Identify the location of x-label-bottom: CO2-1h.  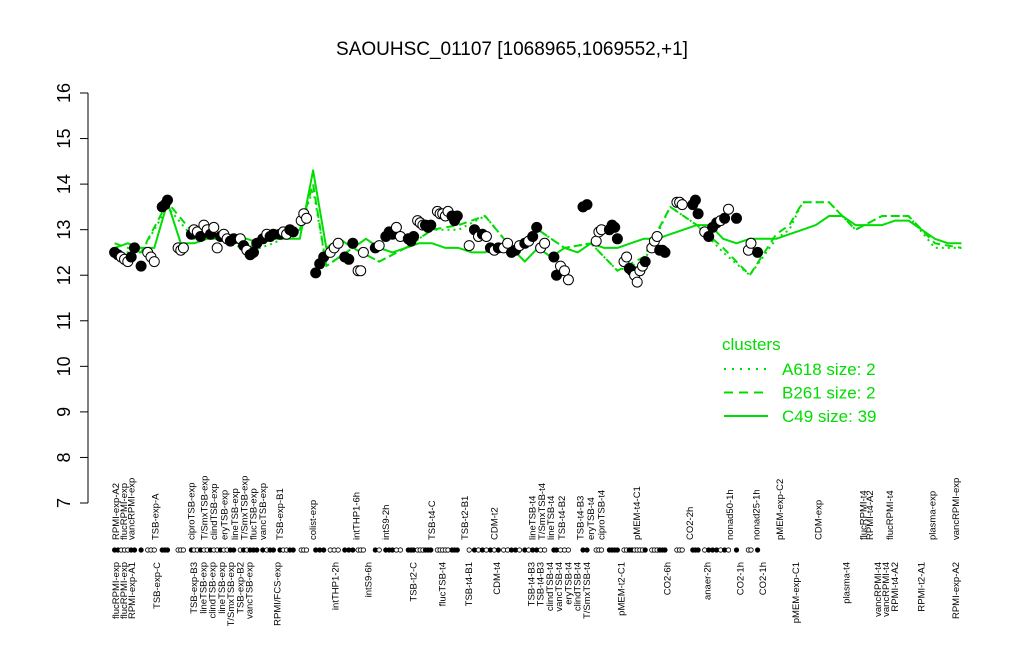
(763, 578).